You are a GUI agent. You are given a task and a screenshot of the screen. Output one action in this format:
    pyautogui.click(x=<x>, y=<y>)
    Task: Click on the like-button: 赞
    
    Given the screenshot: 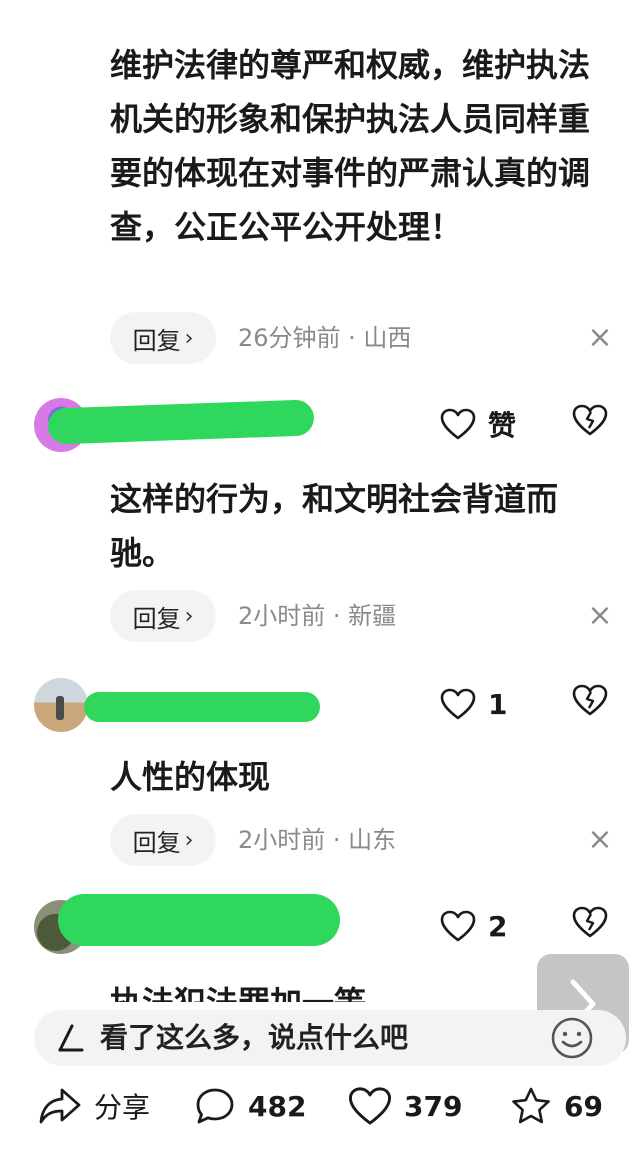 What is the action you would take?
    pyautogui.click(x=478, y=424)
    